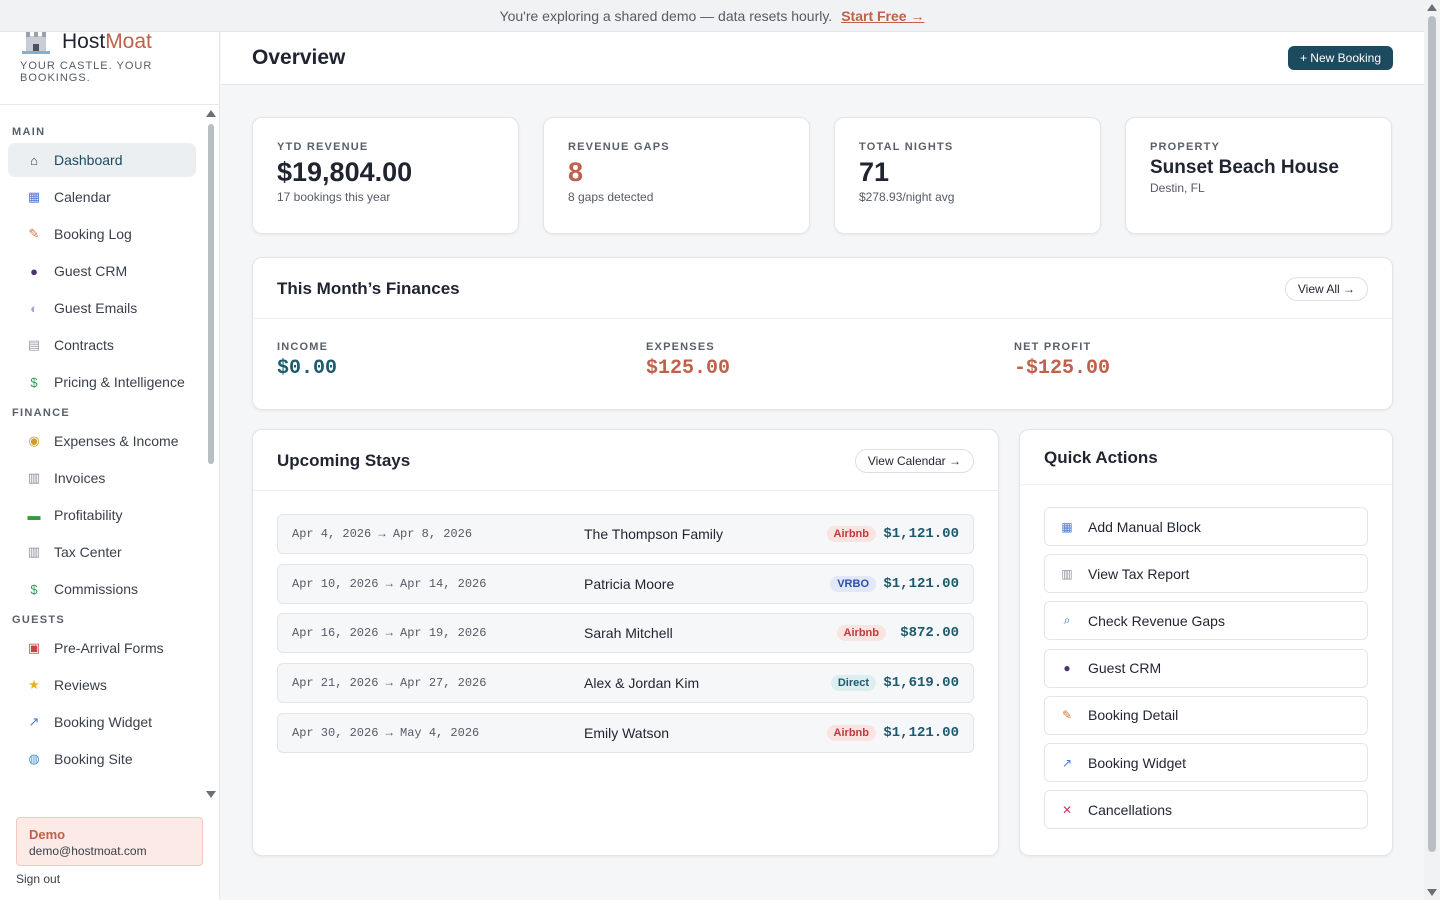 Image resolution: width=1440 pixels, height=900 pixels. Describe the element at coordinates (303, 347) in the screenshot. I see `income-label: INCOME` at that location.